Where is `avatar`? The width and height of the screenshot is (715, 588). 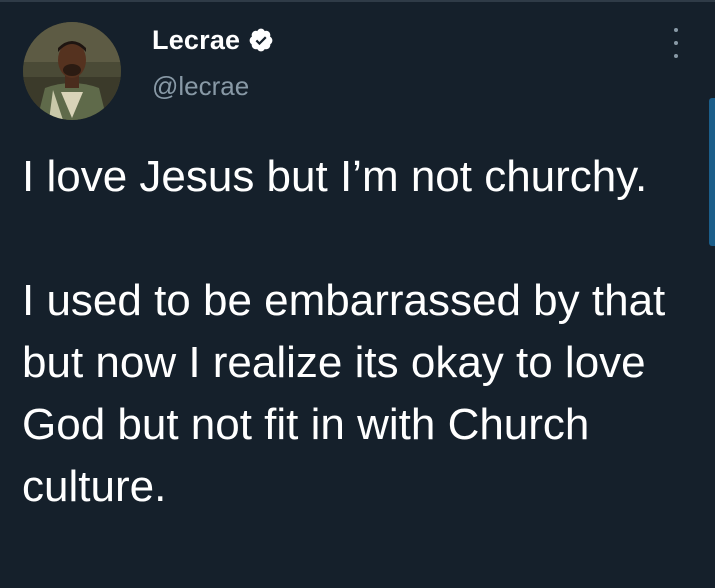
avatar is located at coordinates (72, 71).